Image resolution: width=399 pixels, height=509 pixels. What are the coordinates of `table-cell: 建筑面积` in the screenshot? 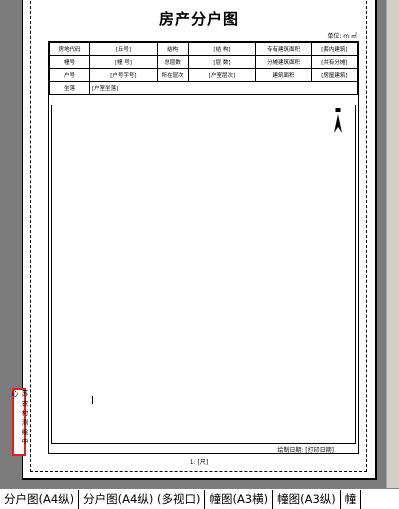 It's located at (283, 75).